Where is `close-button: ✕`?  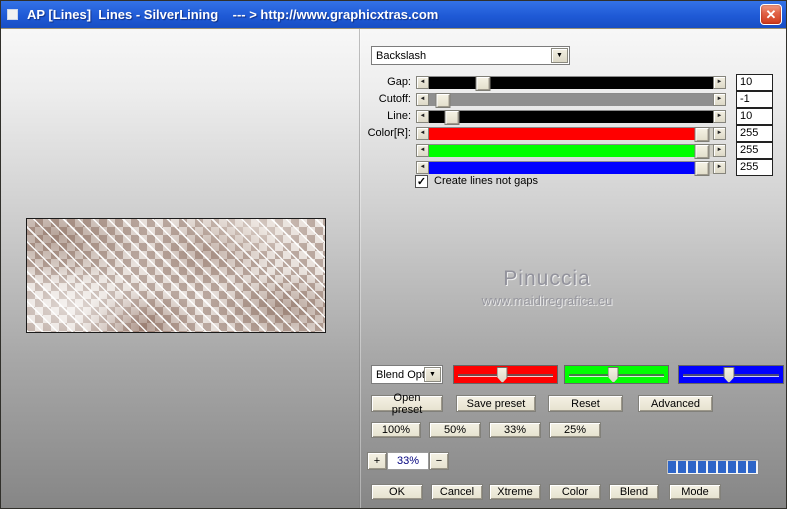
close-button: ✕ is located at coordinates (771, 14).